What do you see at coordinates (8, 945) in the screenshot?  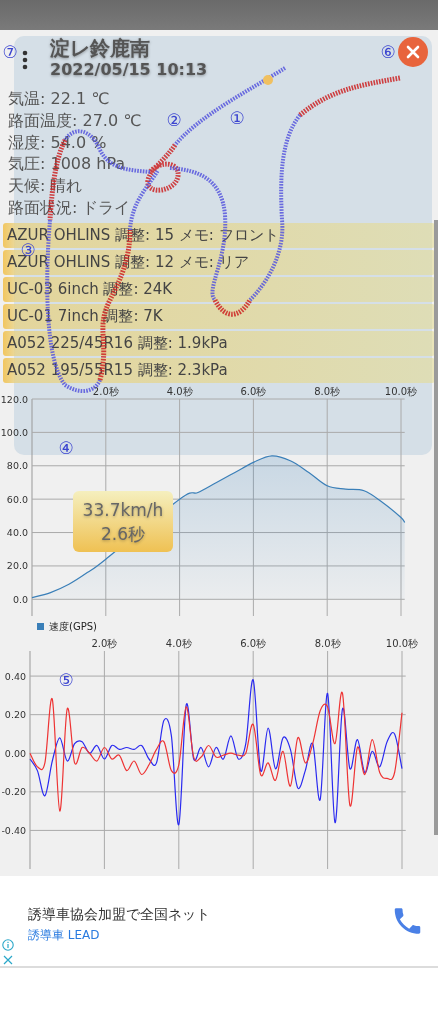 I see `info-icon` at bounding box center [8, 945].